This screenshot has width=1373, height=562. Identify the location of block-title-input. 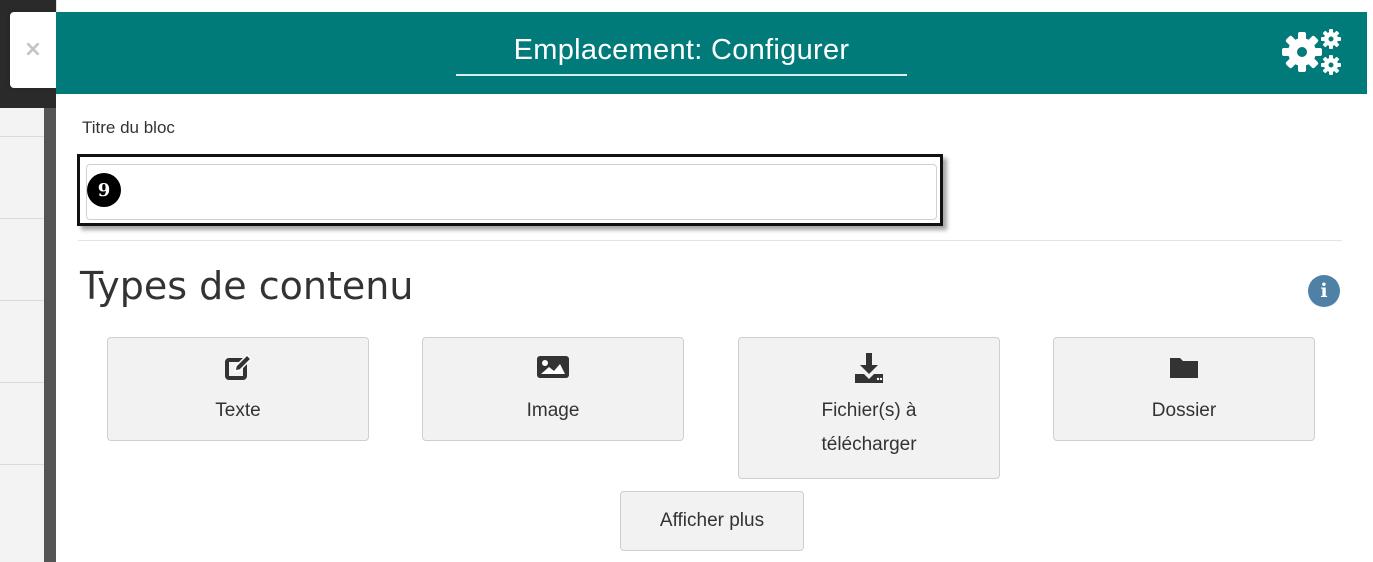
(511, 192).